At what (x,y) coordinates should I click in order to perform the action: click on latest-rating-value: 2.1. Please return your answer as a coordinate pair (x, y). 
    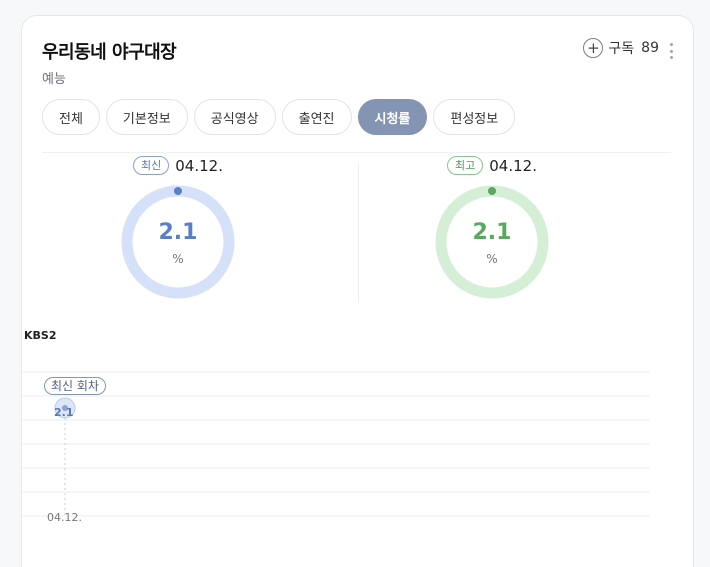
    Looking at the image, I should click on (178, 232).